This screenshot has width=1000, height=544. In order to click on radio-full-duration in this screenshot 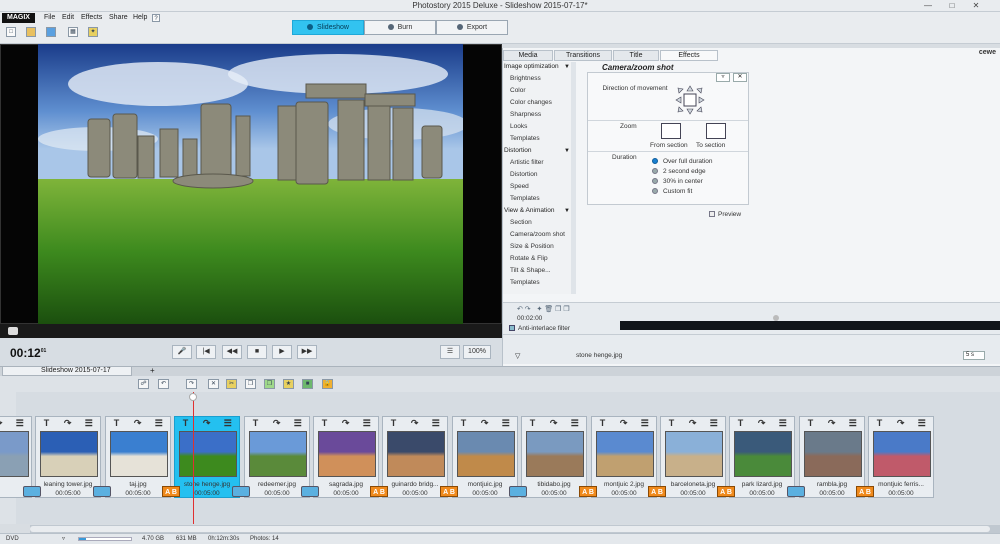, I will do `click(655, 161)`.